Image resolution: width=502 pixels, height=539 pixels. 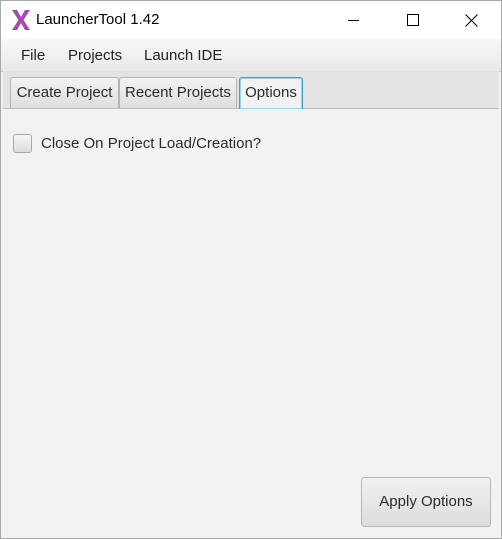 What do you see at coordinates (251, 55) in the screenshot?
I see `menu-bar: File Projects Launch IDE` at bounding box center [251, 55].